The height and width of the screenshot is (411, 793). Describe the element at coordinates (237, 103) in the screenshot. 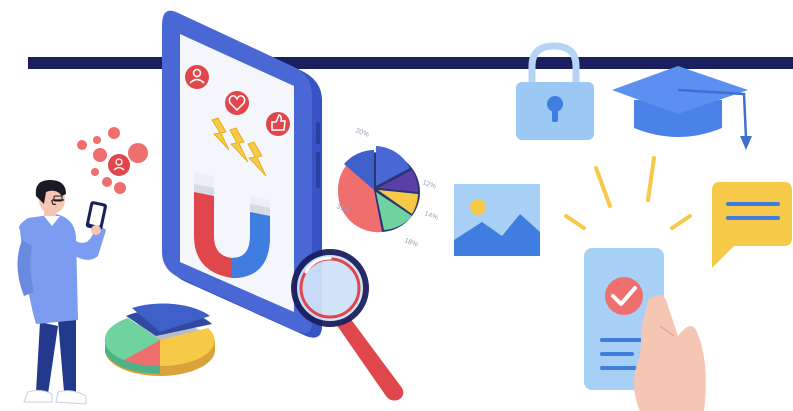

I see `heart-icon` at that location.